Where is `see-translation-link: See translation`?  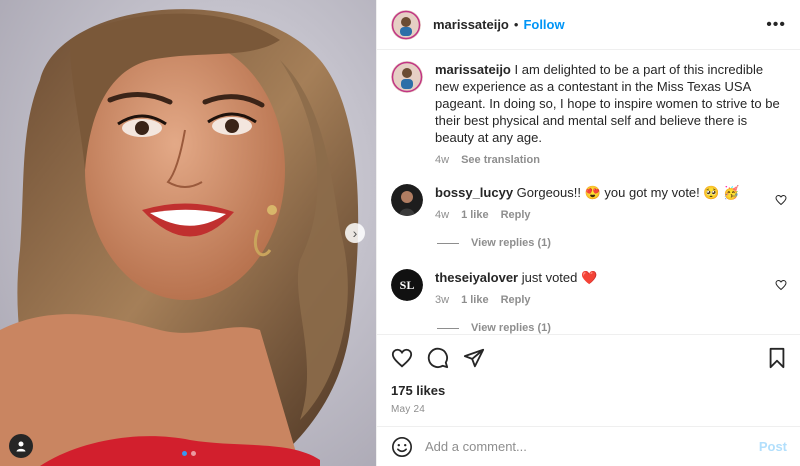
see-translation-link: See translation is located at coordinates (500, 160).